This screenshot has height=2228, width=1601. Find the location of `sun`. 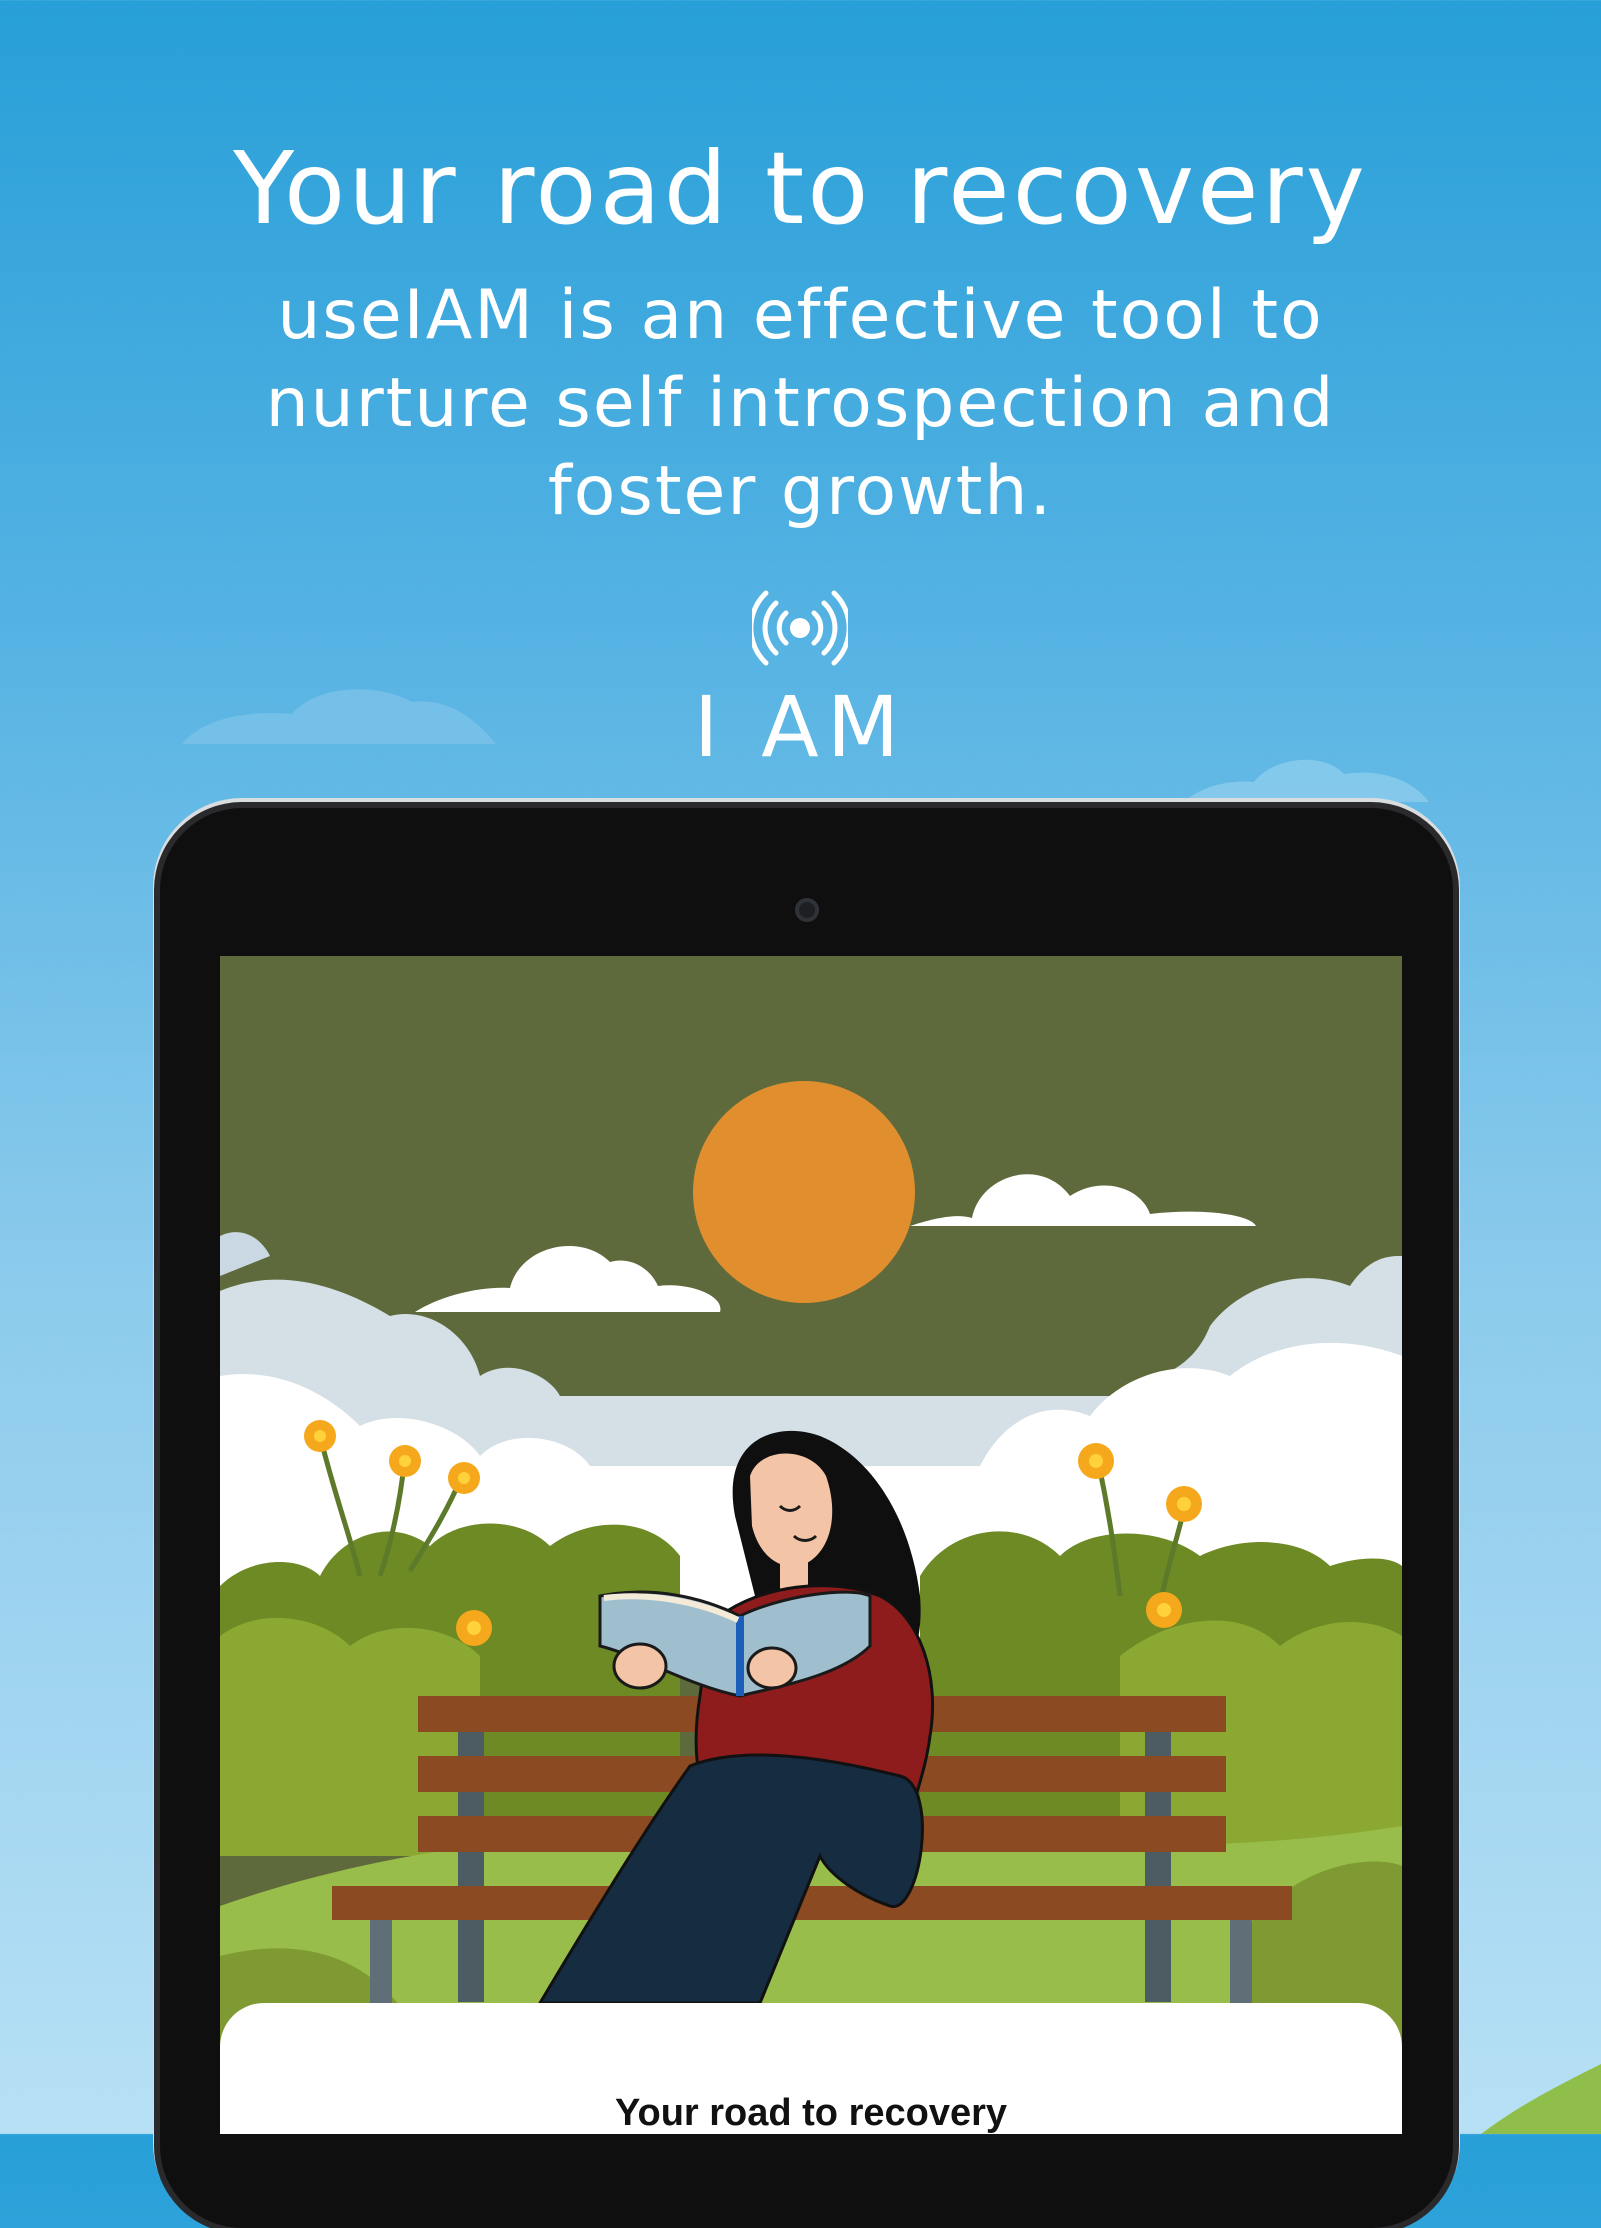

sun is located at coordinates (804, 1192).